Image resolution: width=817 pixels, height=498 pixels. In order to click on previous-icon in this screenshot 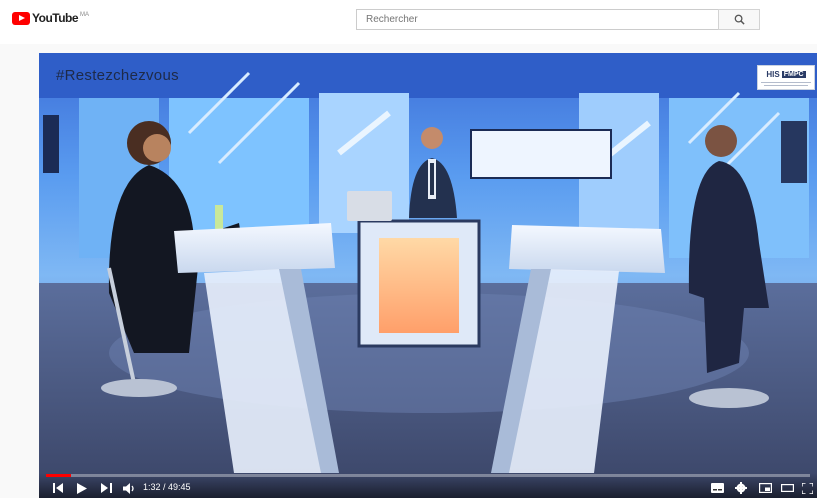, I will do `click(57, 488)`.